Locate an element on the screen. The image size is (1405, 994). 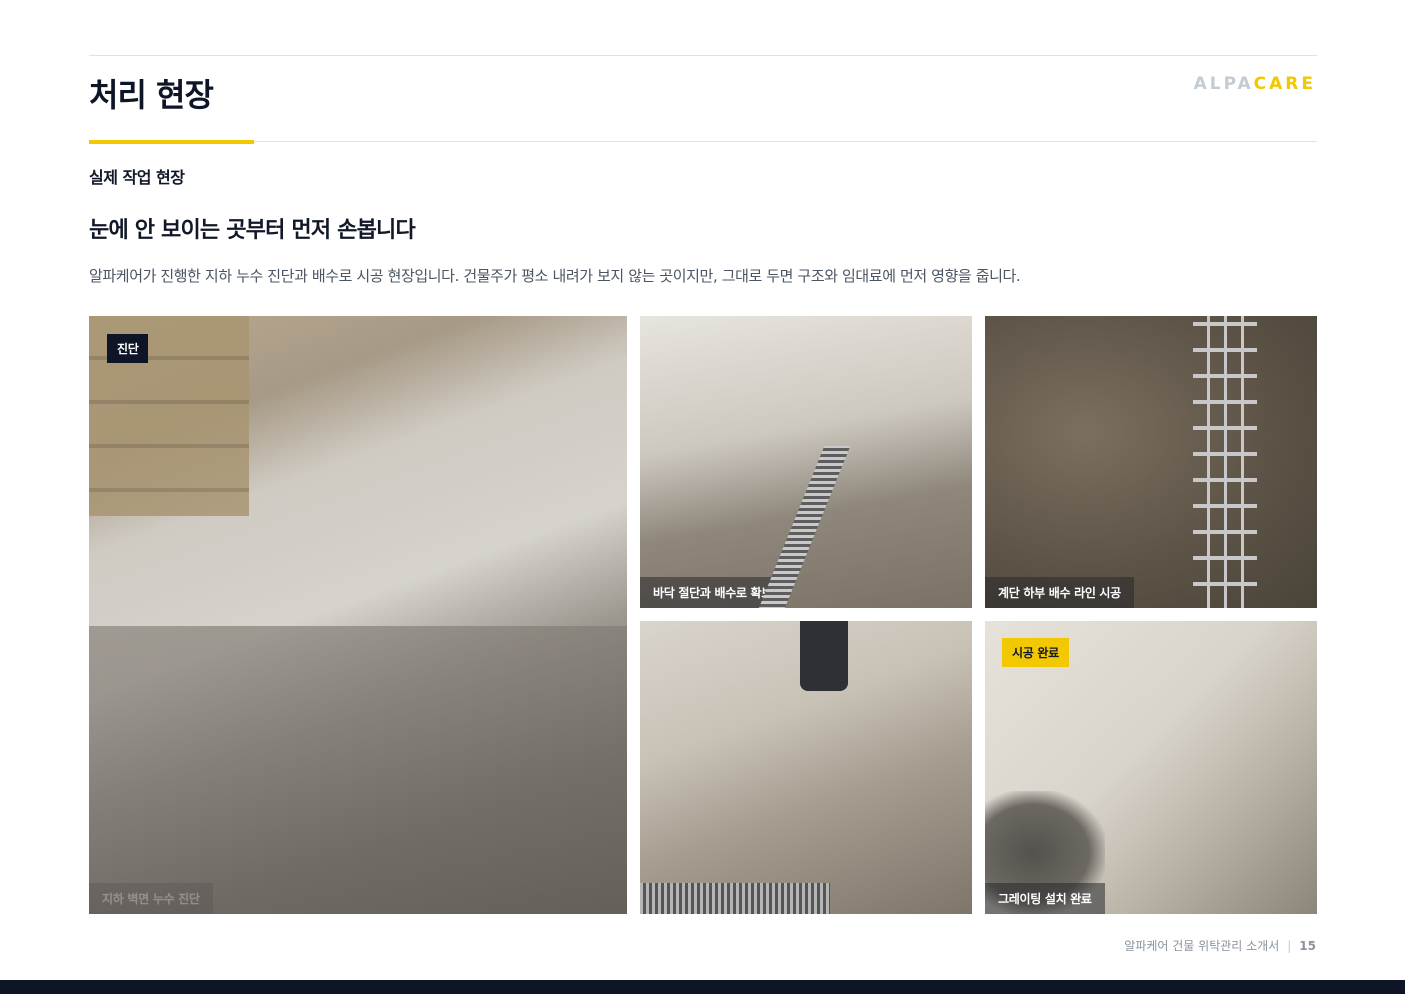
diagnosis-badge: 진단 is located at coordinates (128, 348).